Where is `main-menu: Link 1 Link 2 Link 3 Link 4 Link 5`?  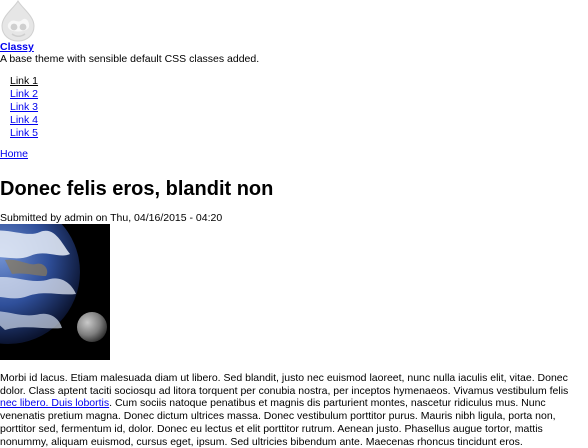 main-menu: Link 1 Link 2 Link 3 Link 4 Link 5 is located at coordinates (24, 107).